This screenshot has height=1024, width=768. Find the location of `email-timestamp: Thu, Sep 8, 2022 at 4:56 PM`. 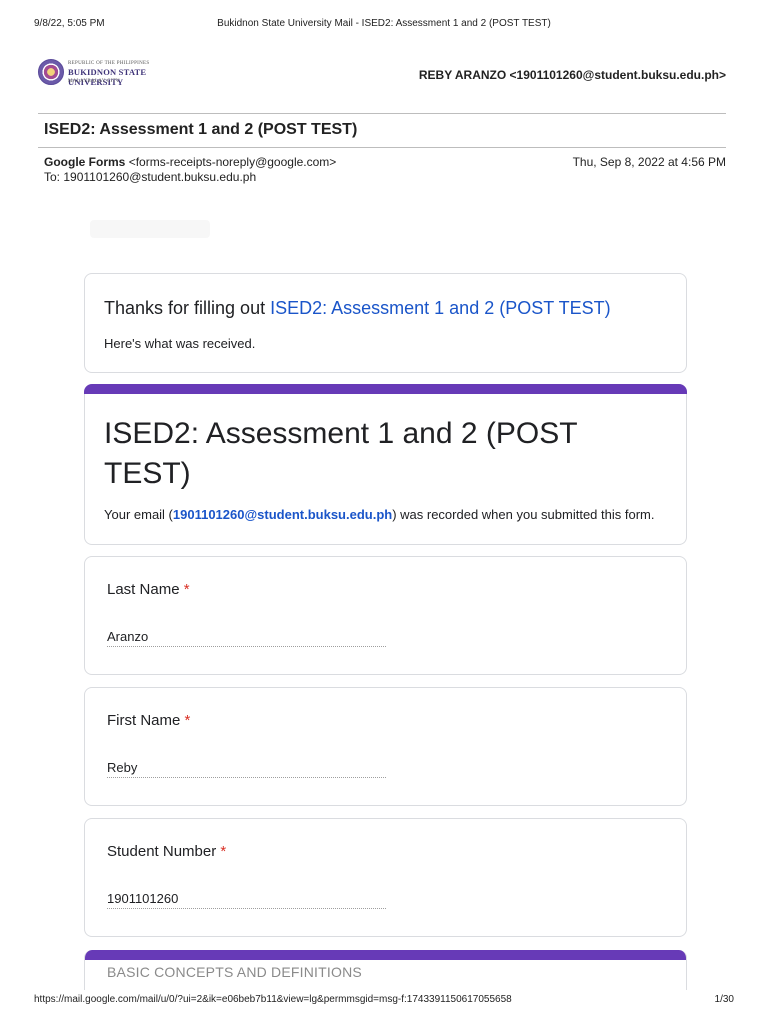

email-timestamp: Thu, Sep 8, 2022 at 4:56 PM is located at coordinates (649, 162).